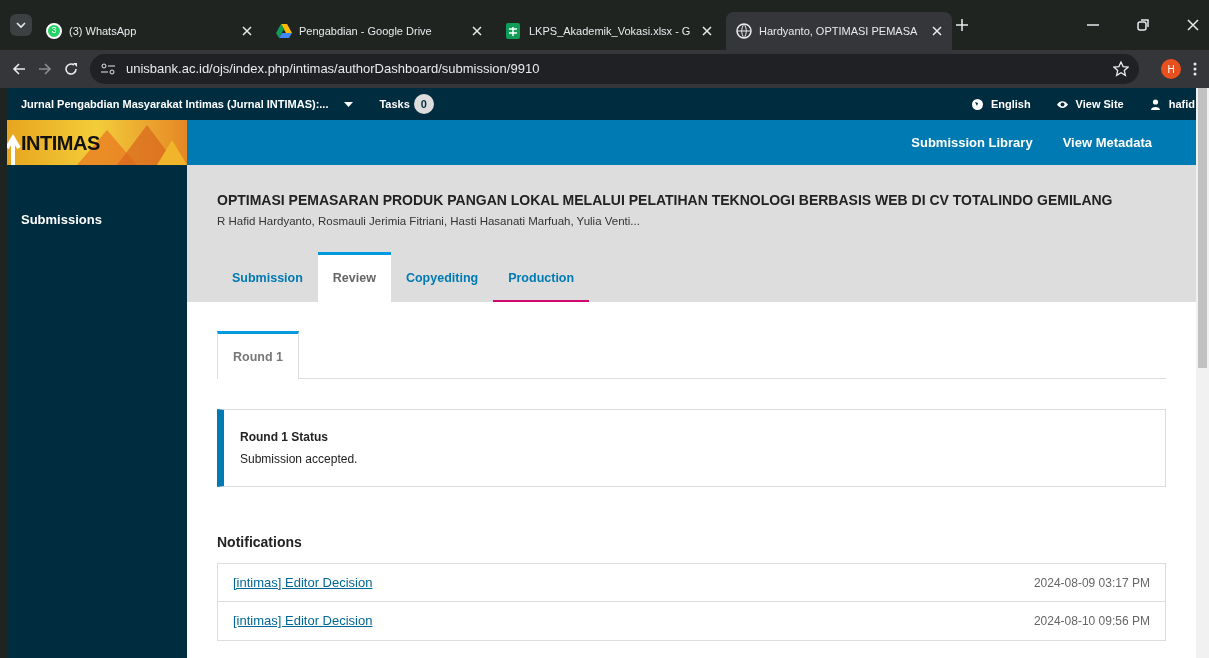  Describe the element at coordinates (1172, 104) in the screenshot. I see `user-menu: hafid` at that location.